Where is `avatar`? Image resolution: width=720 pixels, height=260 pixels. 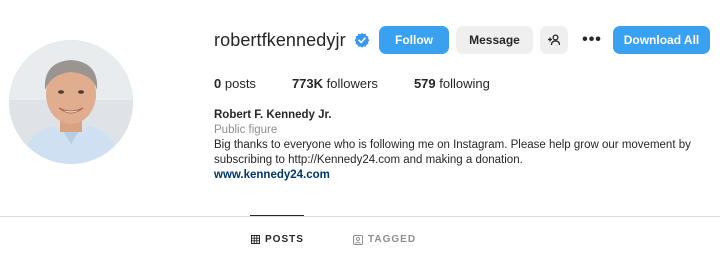
avatar is located at coordinates (71, 102).